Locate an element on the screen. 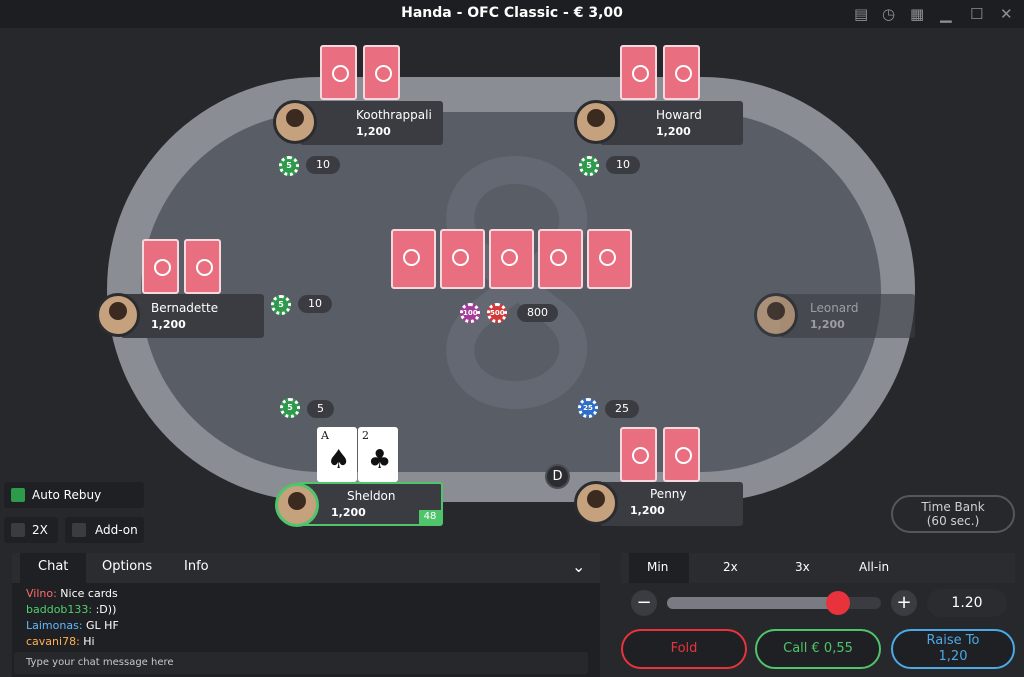 The image size is (1024, 677). preset-2x-button: 2x is located at coordinates (730, 567).